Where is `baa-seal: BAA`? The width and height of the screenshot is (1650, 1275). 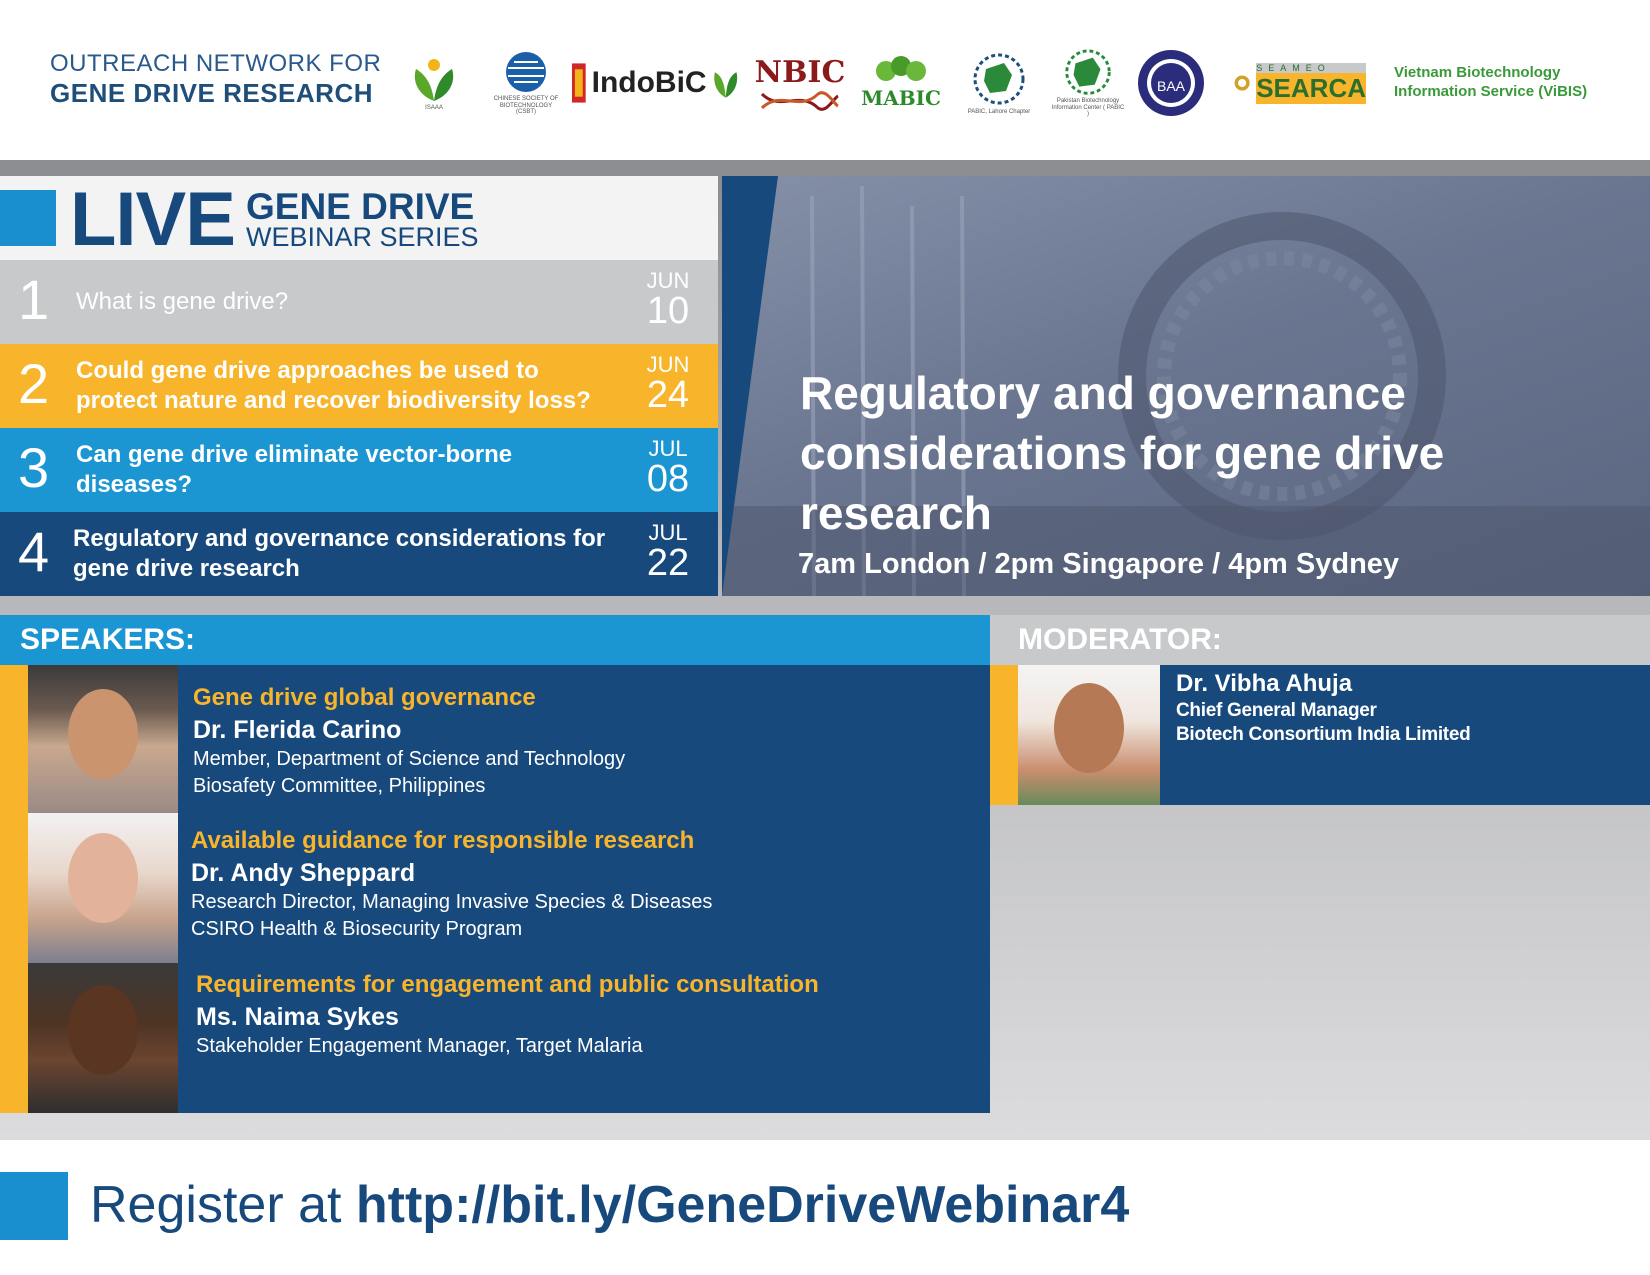 baa-seal: BAA is located at coordinates (1171, 83).